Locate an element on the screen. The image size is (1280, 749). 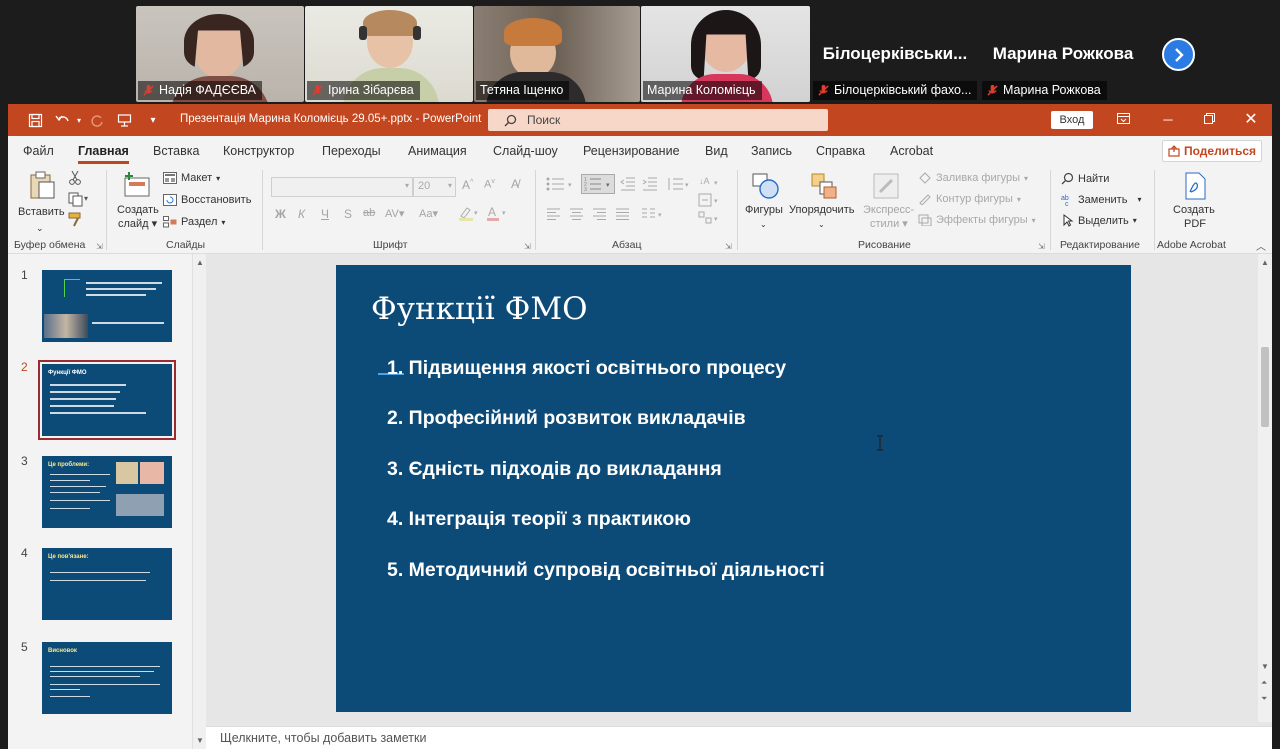
paste-dropdown-icon: ⌄ is located at coordinates (40, 228).